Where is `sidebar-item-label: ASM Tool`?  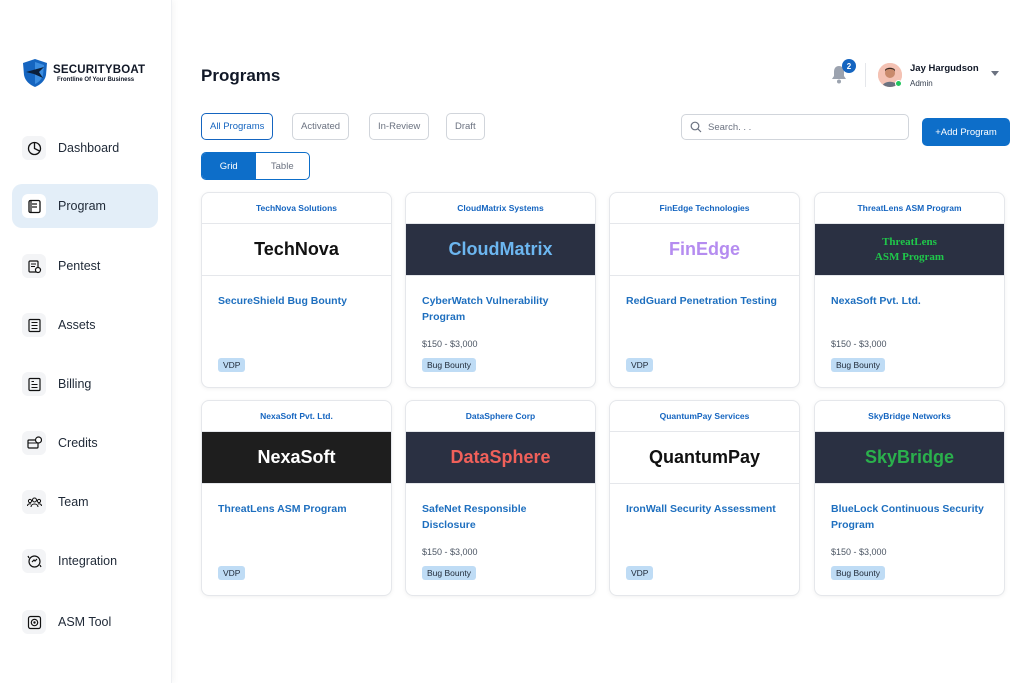
sidebar-item-label: ASM Tool is located at coordinates (85, 622).